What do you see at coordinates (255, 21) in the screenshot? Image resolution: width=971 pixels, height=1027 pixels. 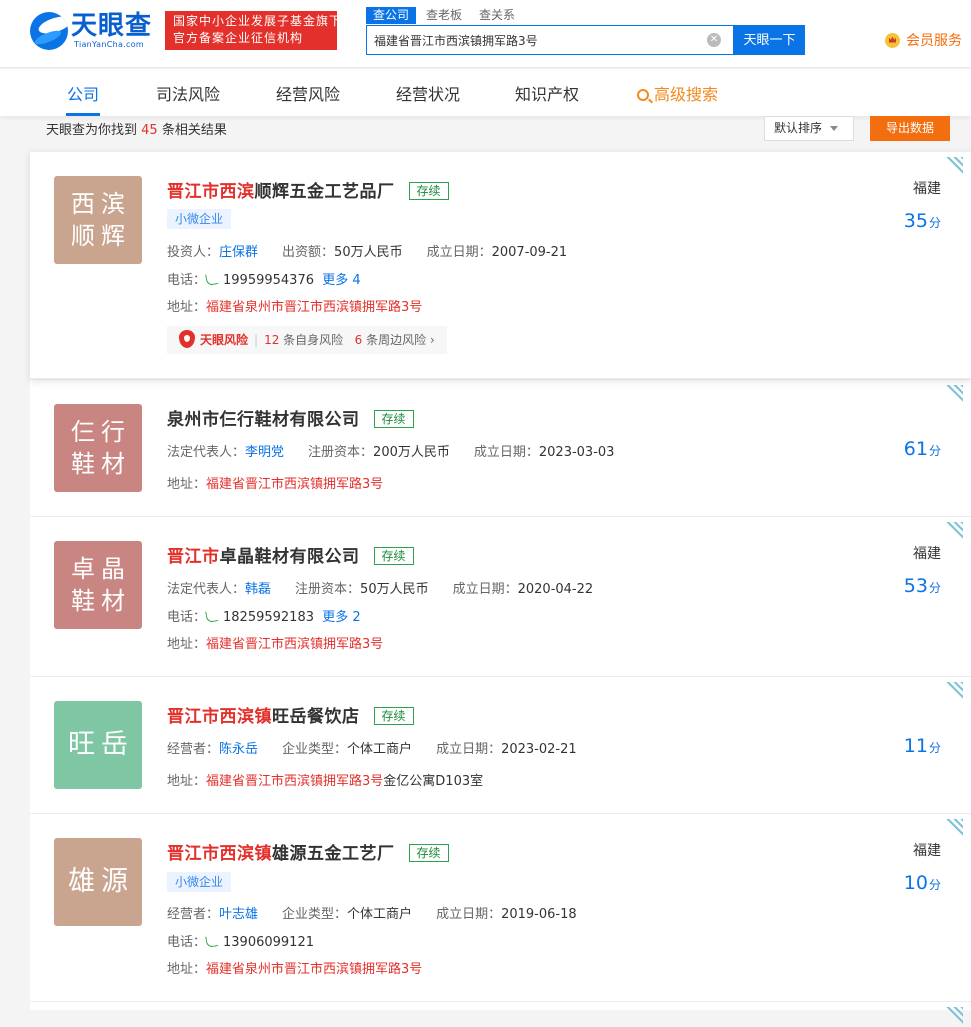 I see `fund-badge-line1: 国家中小企业发展子基金旗下` at bounding box center [255, 21].